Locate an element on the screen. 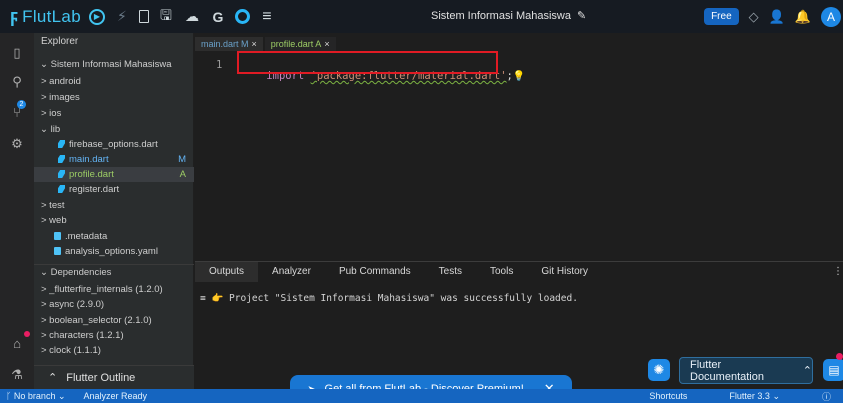  layers-icon: ◇ is located at coordinates (754, 17).